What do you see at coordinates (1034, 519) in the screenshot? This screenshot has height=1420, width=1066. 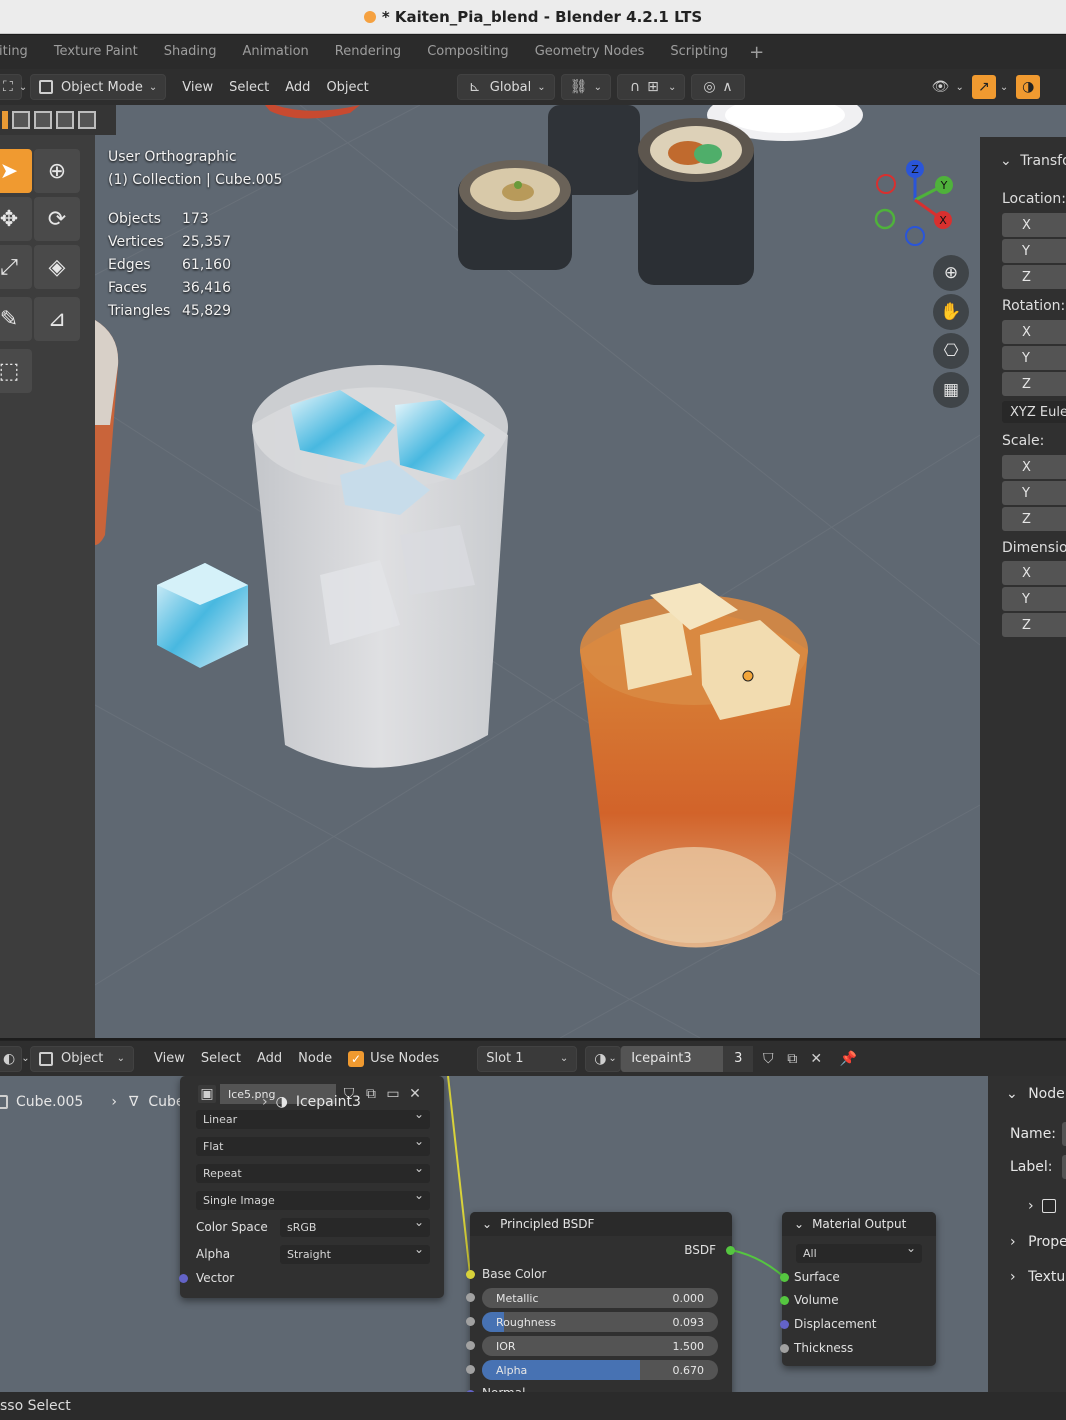 I see `scale-z-field: Z` at bounding box center [1034, 519].